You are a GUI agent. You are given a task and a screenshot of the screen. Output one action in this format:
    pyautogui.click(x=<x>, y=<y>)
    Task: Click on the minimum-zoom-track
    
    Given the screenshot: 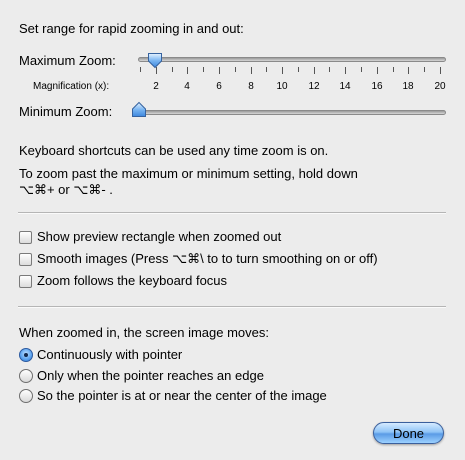 What is the action you would take?
    pyautogui.click(x=292, y=112)
    